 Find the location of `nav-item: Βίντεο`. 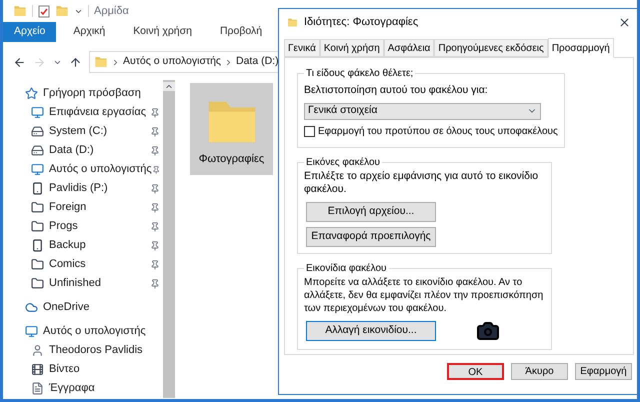

nav-item: Βίντεο is located at coordinates (55, 369).